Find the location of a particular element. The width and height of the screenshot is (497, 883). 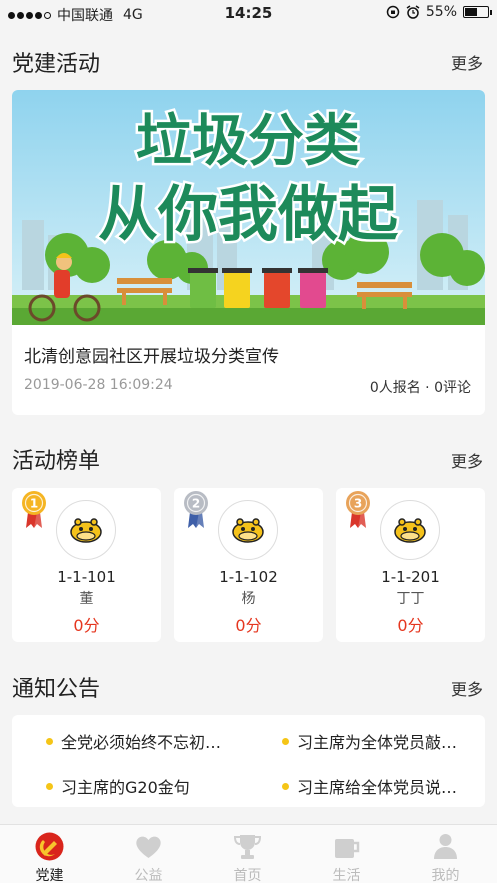

ranking-card: 2 1-1-102 杨 0分 is located at coordinates (248, 565).